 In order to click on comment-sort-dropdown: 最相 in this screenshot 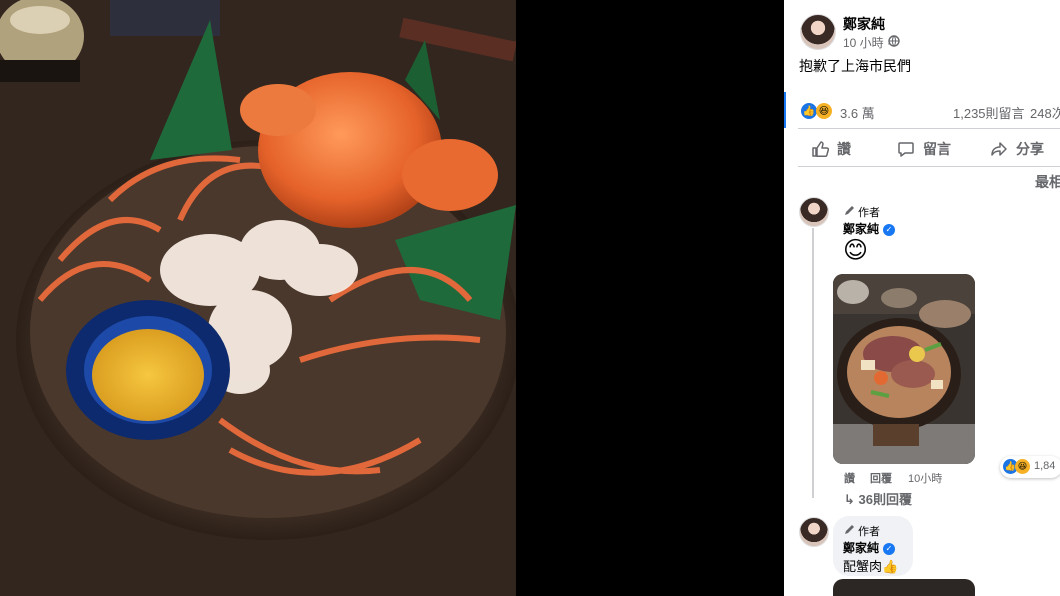, I will do `click(1047, 182)`.